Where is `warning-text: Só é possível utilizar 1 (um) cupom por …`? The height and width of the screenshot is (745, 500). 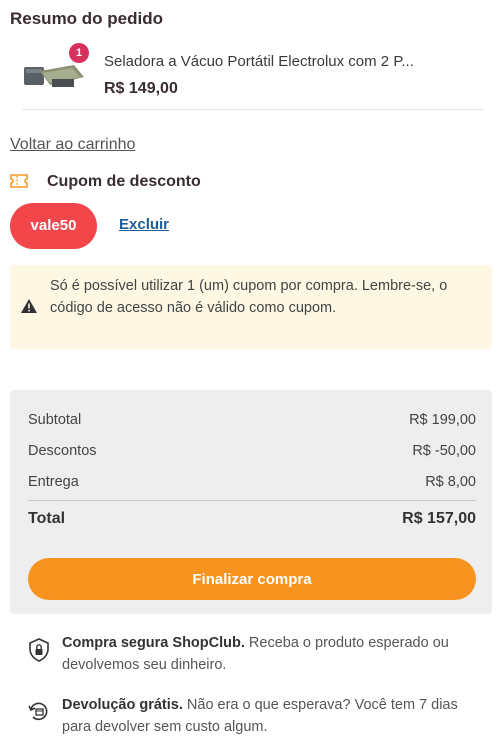
warning-text: Só é possível utilizar 1 (um) cupom por … is located at coordinates (249, 297).